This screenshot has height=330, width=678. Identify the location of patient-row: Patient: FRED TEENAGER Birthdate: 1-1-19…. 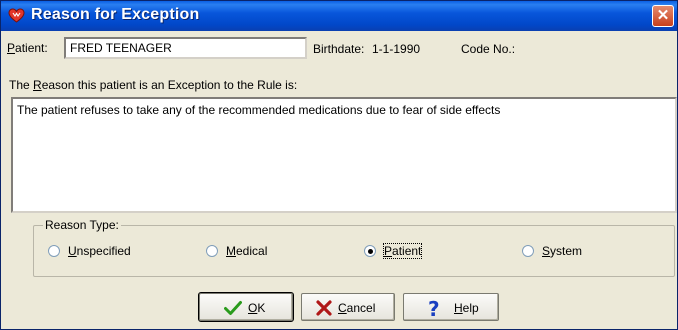
(340, 50).